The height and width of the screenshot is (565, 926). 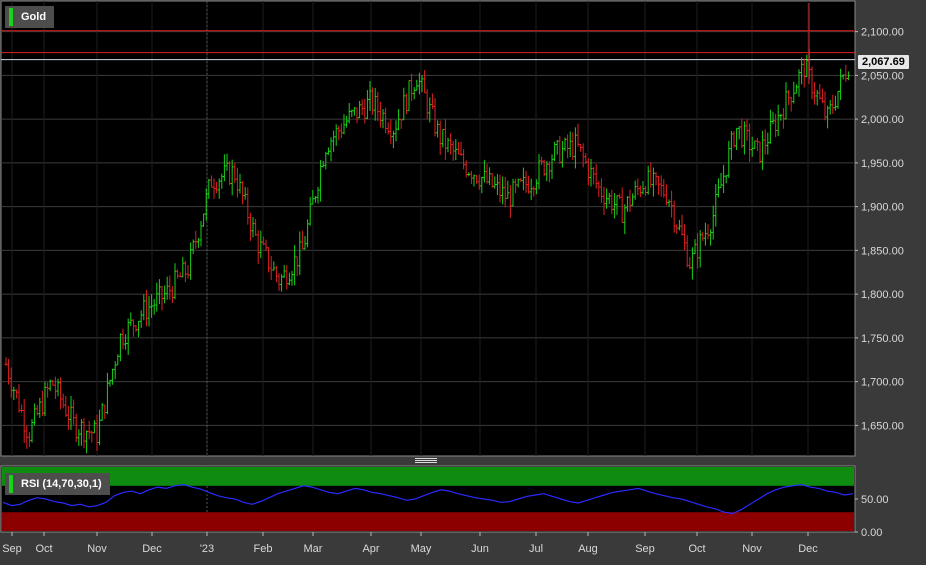 What do you see at coordinates (882, 251) in the screenshot?
I see `price-y-tick-label: 1,850.00` at bounding box center [882, 251].